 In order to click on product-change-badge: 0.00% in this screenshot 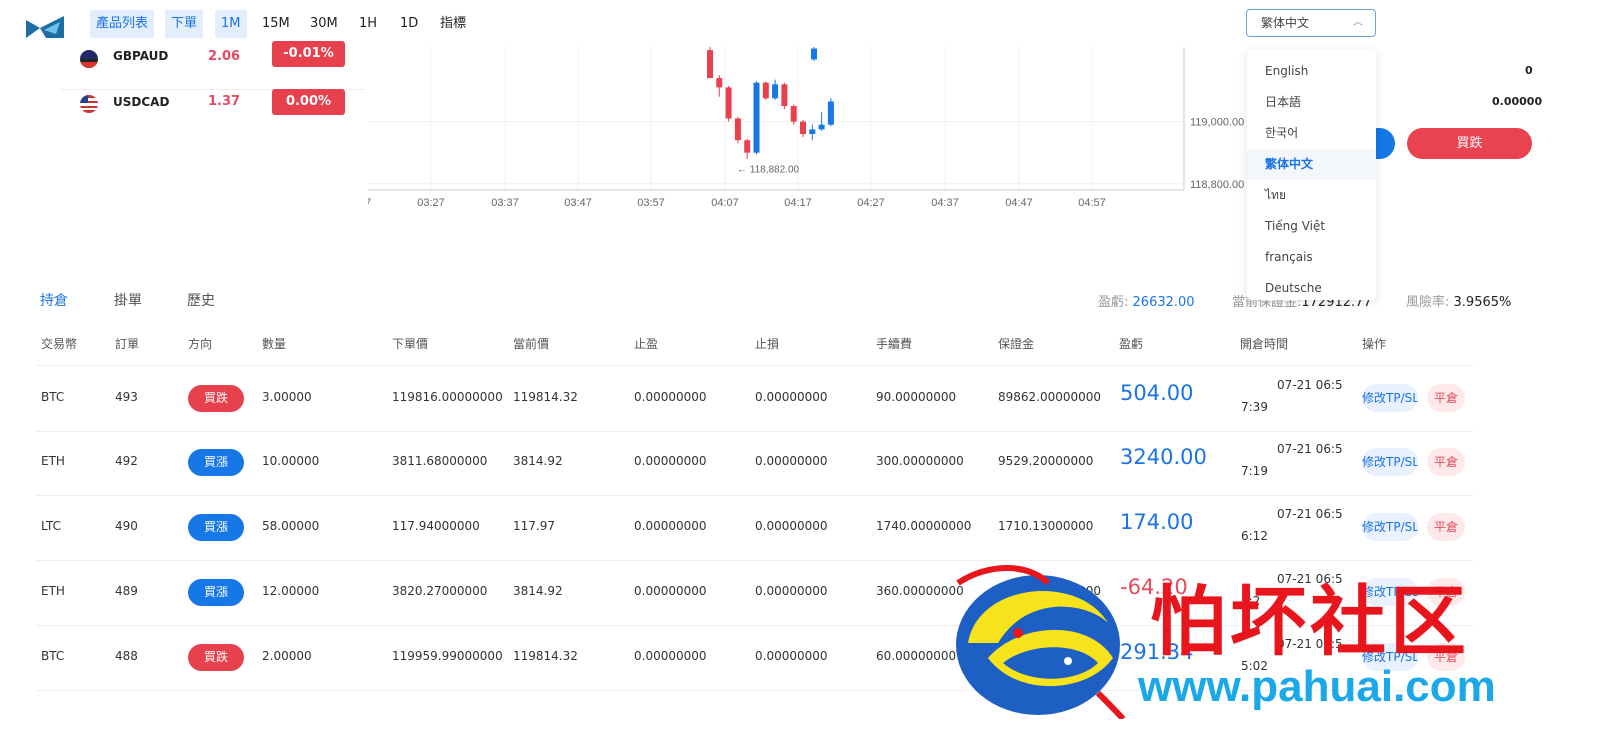, I will do `click(308, 102)`.